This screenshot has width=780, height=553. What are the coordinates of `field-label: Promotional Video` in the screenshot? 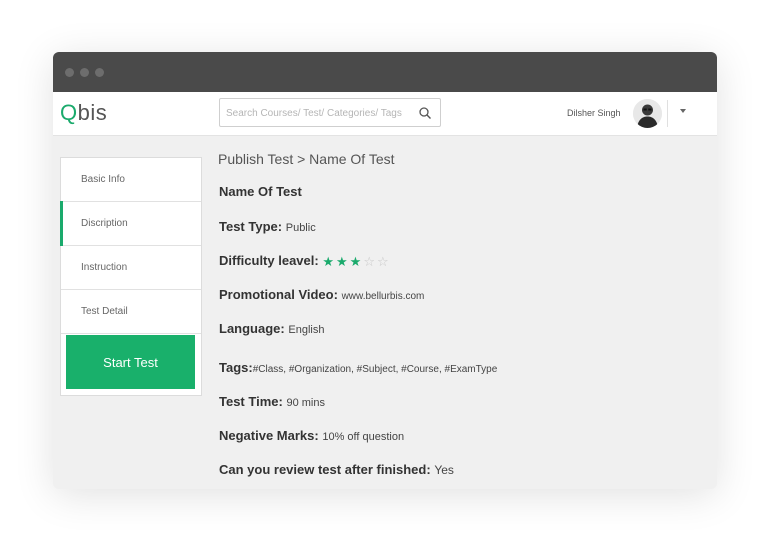 It's located at (276, 294).